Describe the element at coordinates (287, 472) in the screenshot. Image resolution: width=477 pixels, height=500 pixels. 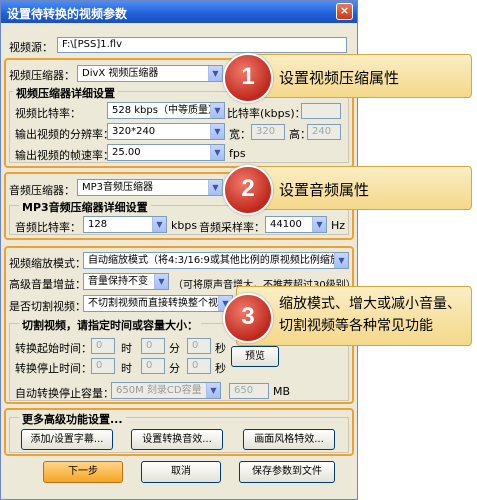
I see `save-params-button: 保存参数到文件` at that location.